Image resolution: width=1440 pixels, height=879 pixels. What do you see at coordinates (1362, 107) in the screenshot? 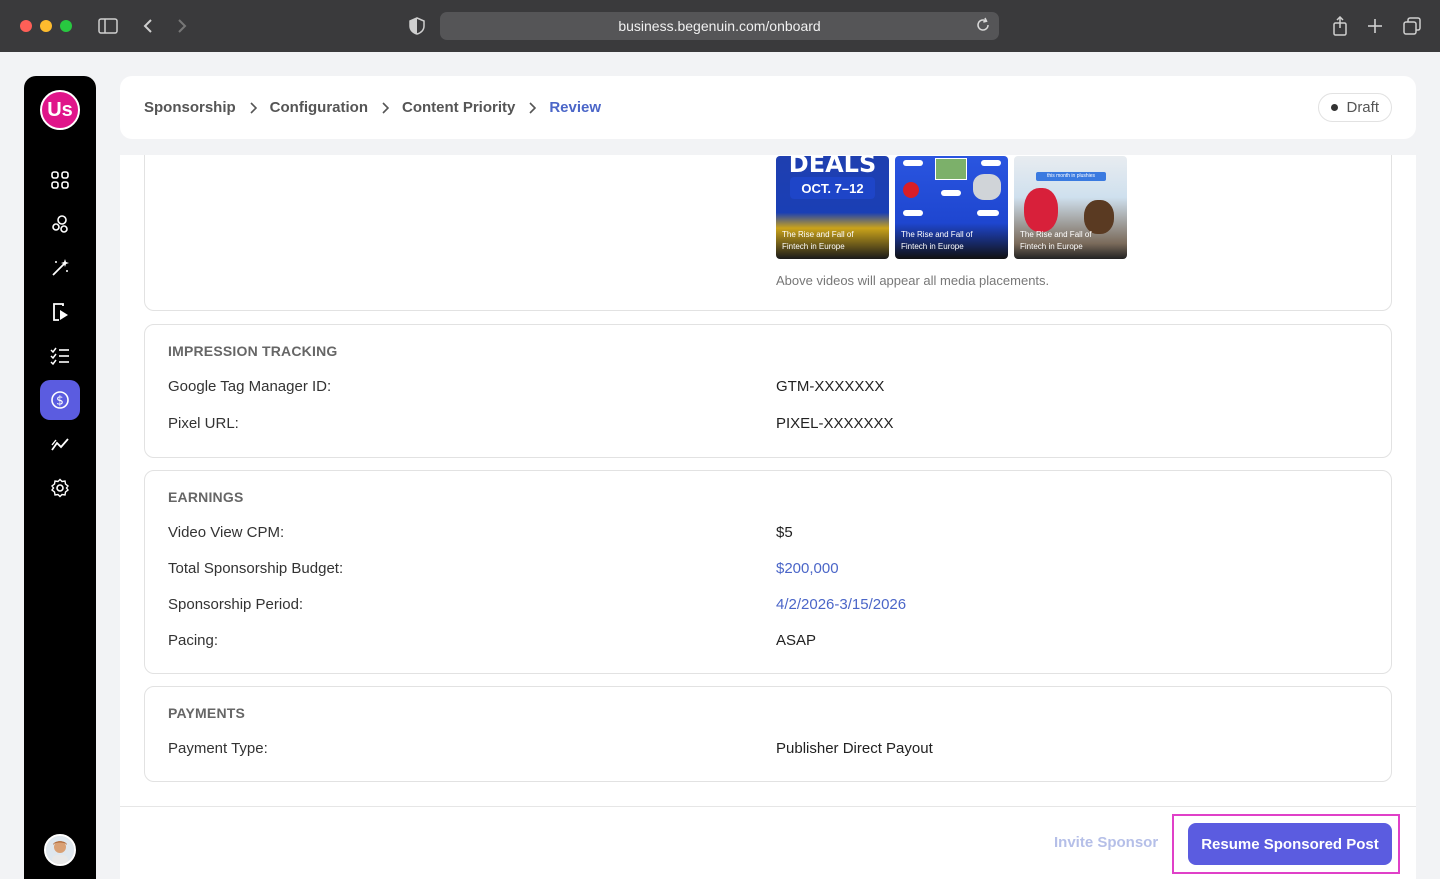
I see `status-text: Draft` at bounding box center [1362, 107].